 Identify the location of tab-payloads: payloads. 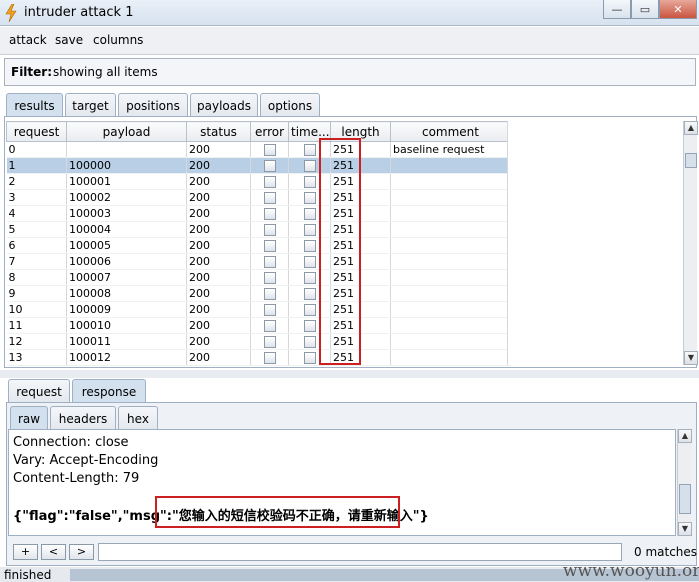
(224, 105).